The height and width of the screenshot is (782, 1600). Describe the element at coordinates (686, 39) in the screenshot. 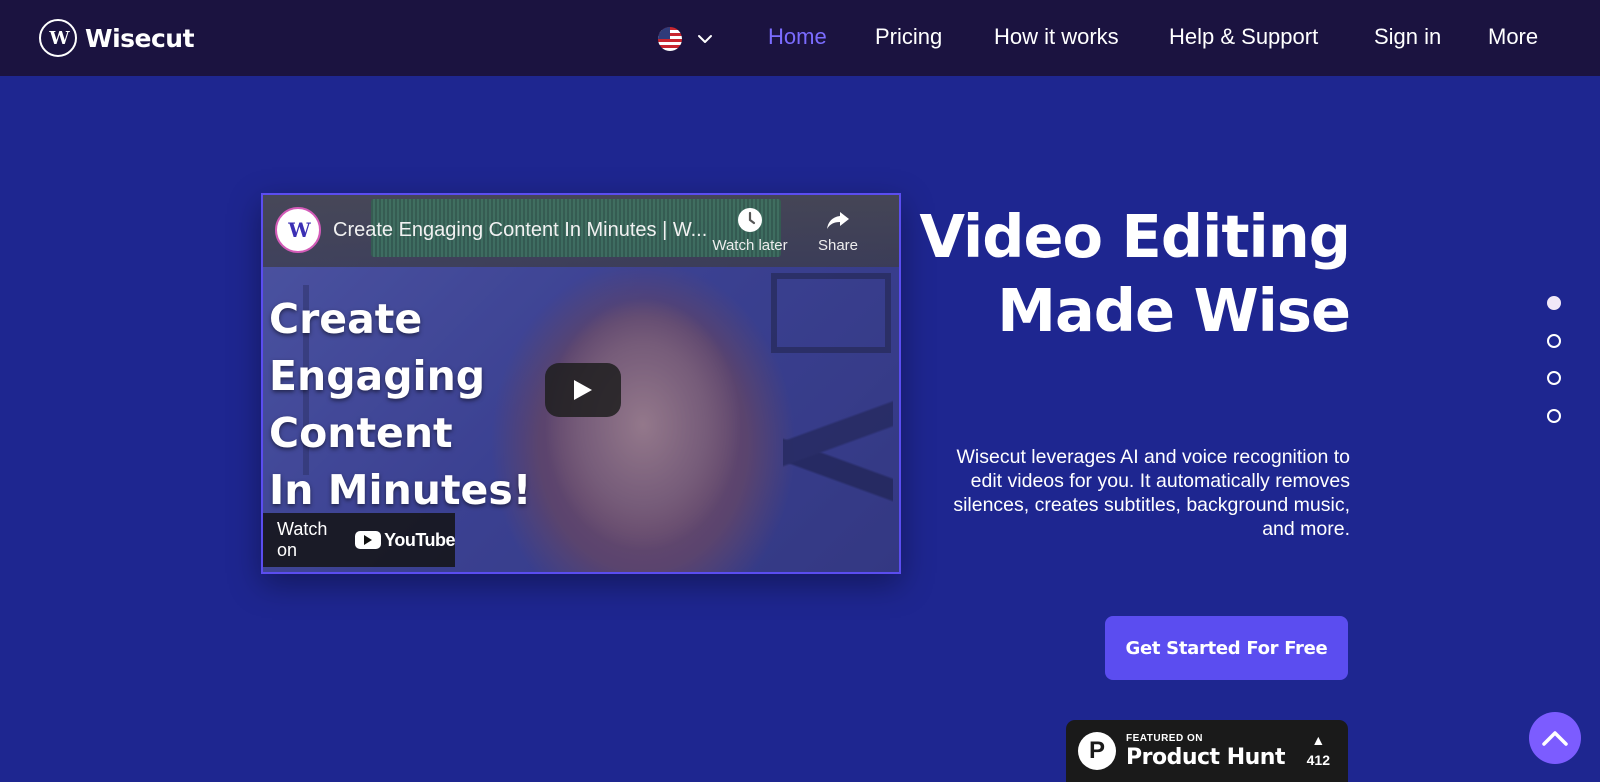

I see `language-selector` at that location.